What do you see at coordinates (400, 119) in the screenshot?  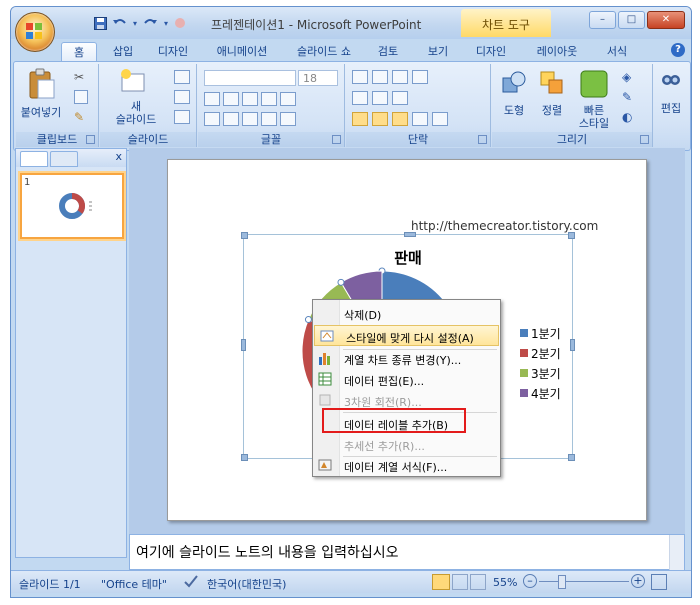 I see `align-right-icon` at bounding box center [400, 119].